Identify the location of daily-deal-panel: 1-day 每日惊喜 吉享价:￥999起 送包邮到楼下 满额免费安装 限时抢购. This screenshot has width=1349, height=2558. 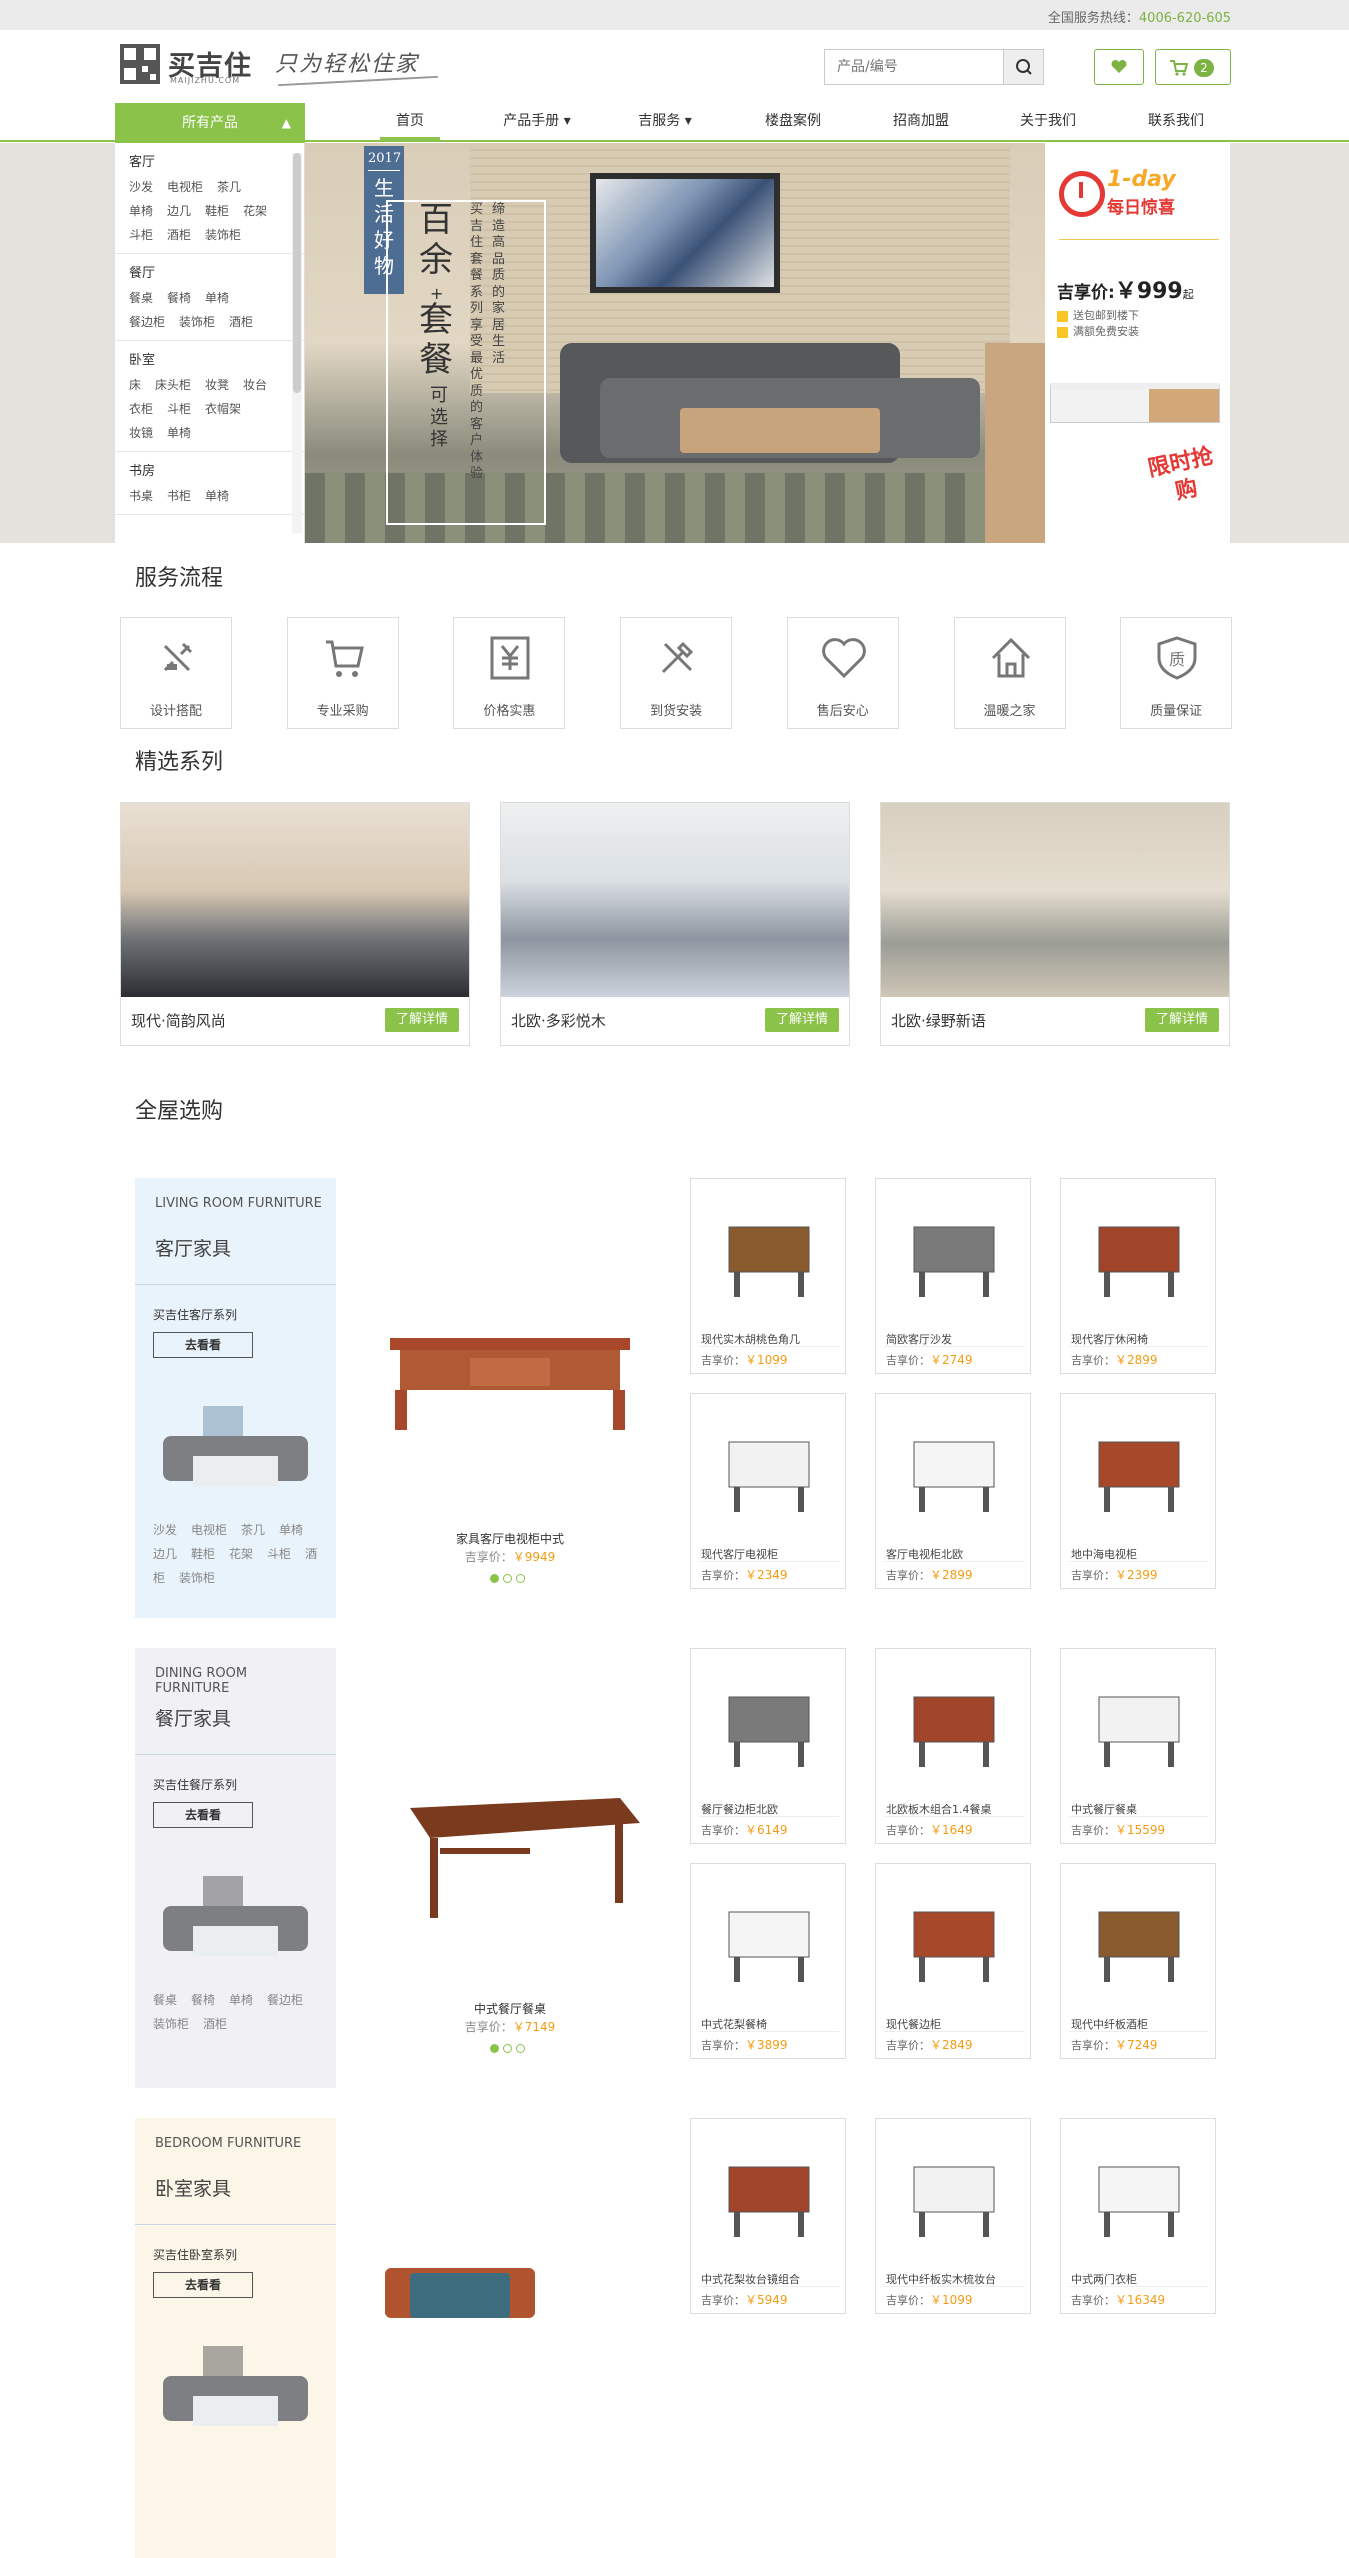
(1137, 343).